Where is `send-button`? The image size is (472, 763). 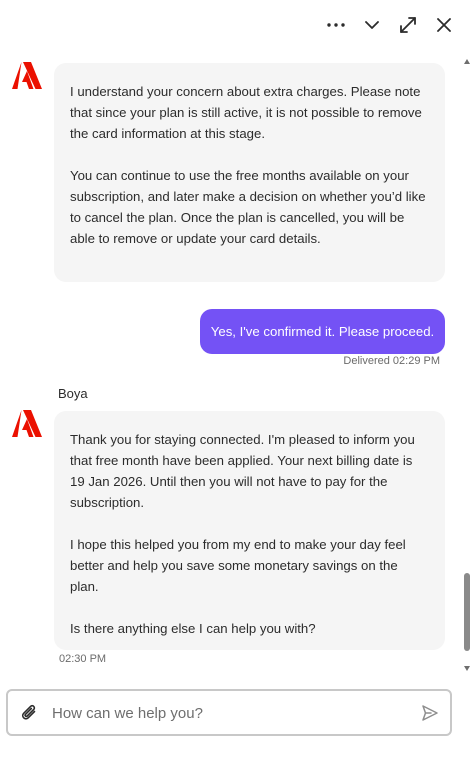 send-button is located at coordinates (430, 713).